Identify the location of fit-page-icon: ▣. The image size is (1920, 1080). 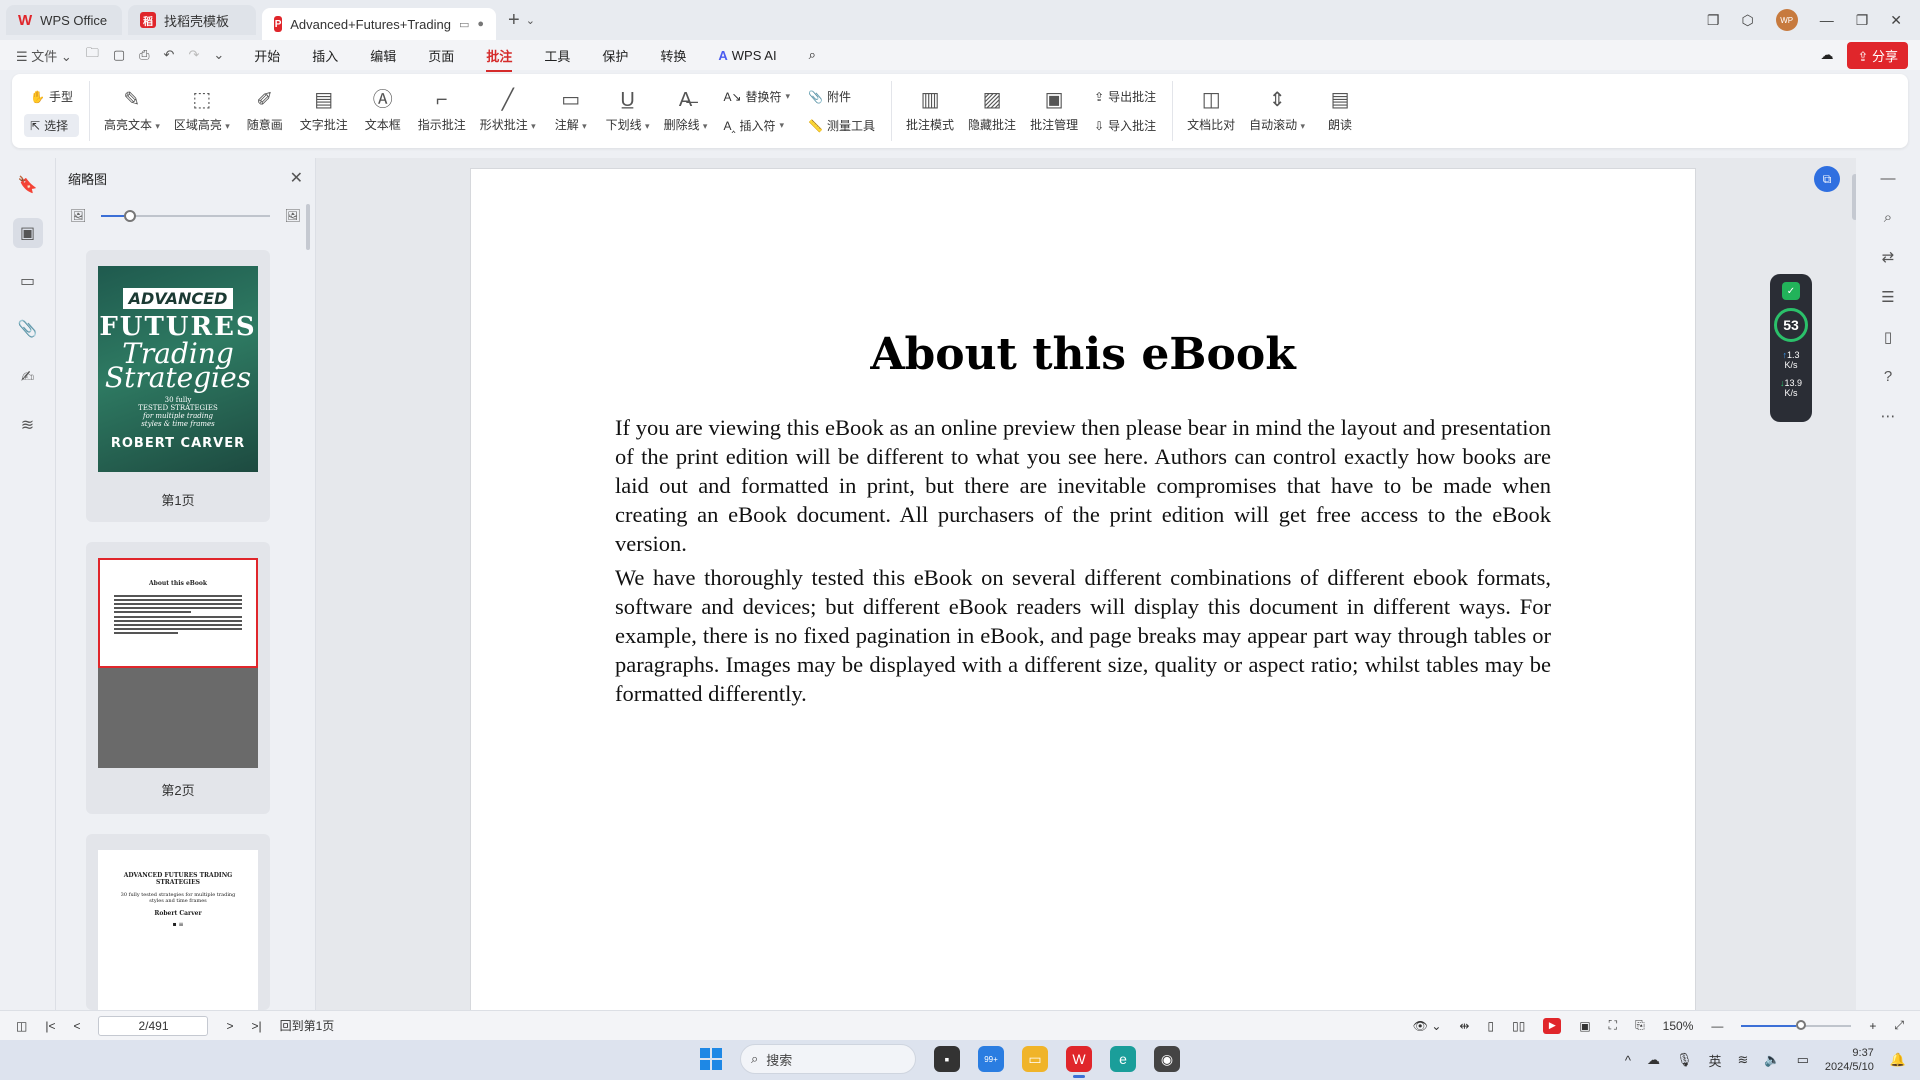
(1584, 1026).